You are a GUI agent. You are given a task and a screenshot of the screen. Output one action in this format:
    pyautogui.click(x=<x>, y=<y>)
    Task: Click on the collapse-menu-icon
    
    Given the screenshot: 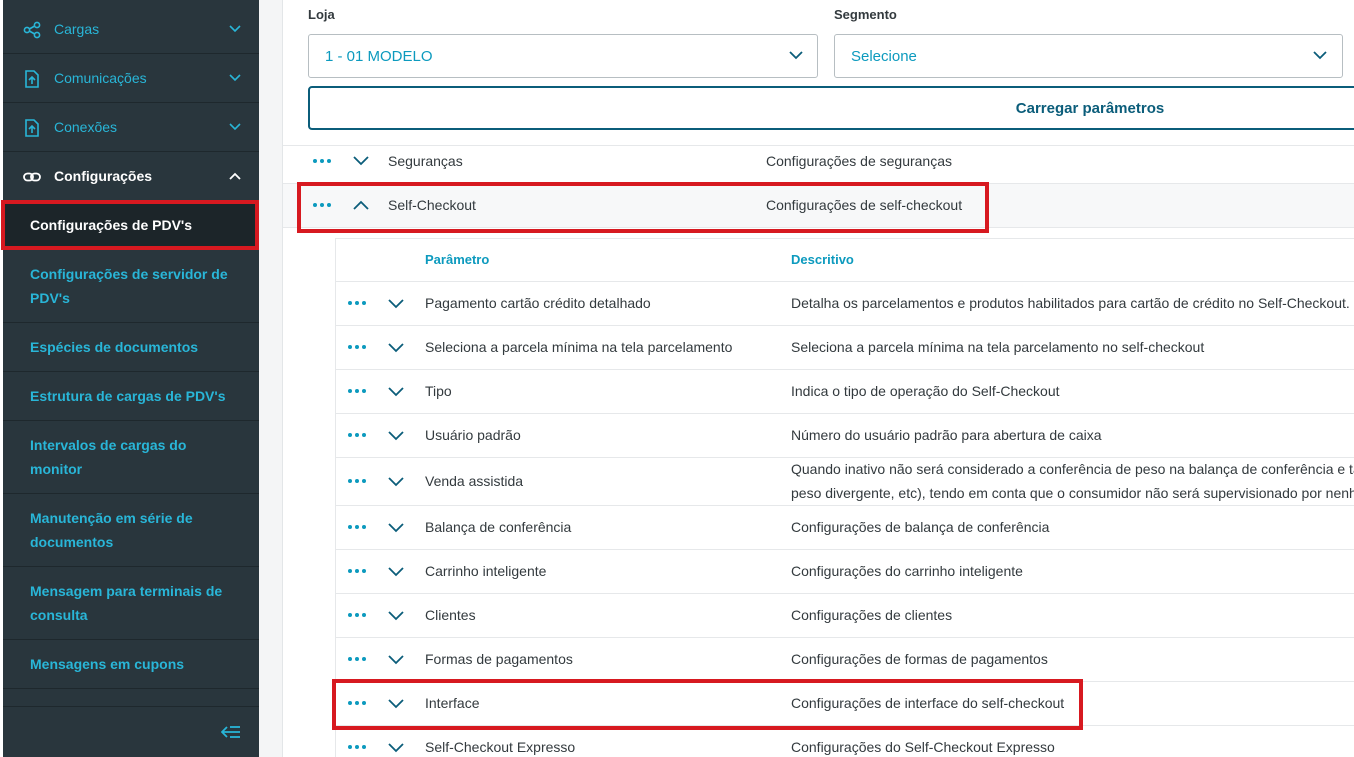 What is the action you would take?
    pyautogui.click(x=231, y=732)
    